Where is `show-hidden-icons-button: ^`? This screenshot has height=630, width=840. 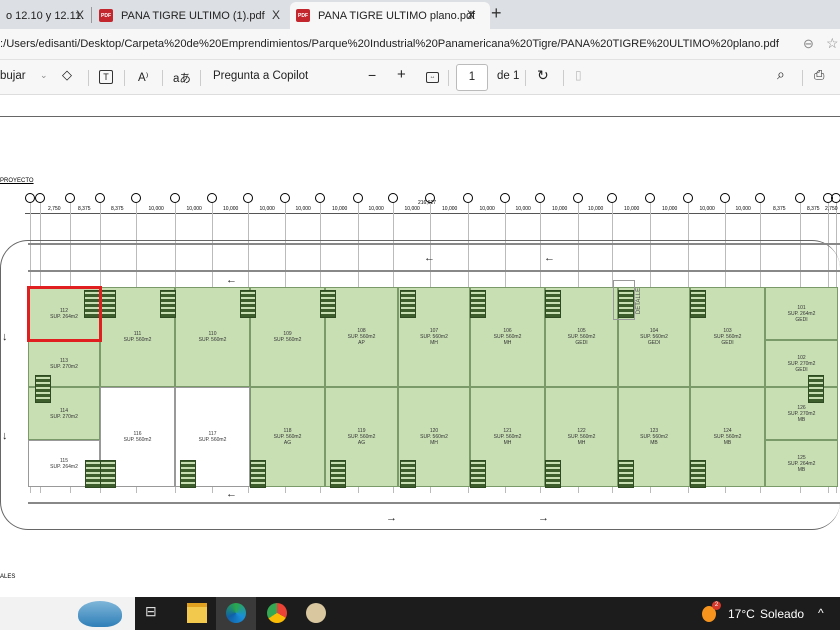
show-hidden-icons-button: ^ is located at coordinates (821, 613).